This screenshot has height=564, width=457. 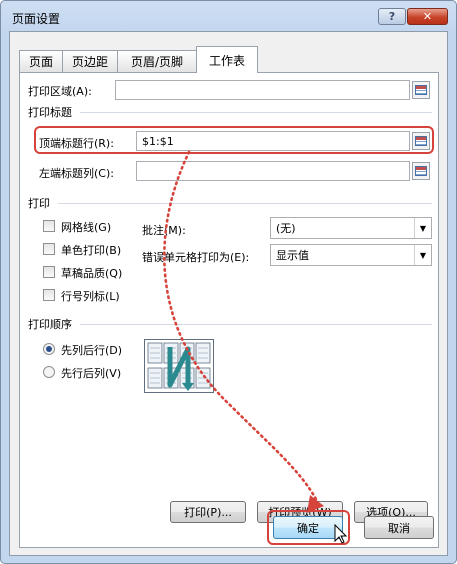 What do you see at coordinates (399, 527) in the screenshot?
I see `cancel-button: 取消` at bounding box center [399, 527].